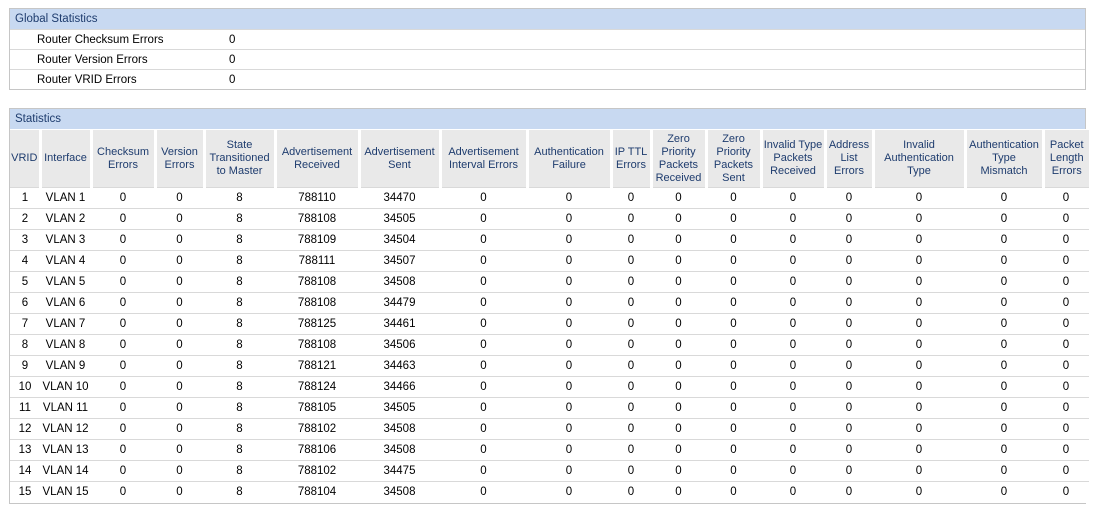 The width and height of the screenshot is (1095, 510). What do you see at coordinates (399, 450) in the screenshot?
I see `table-cell: 34508` at bounding box center [399, 450].